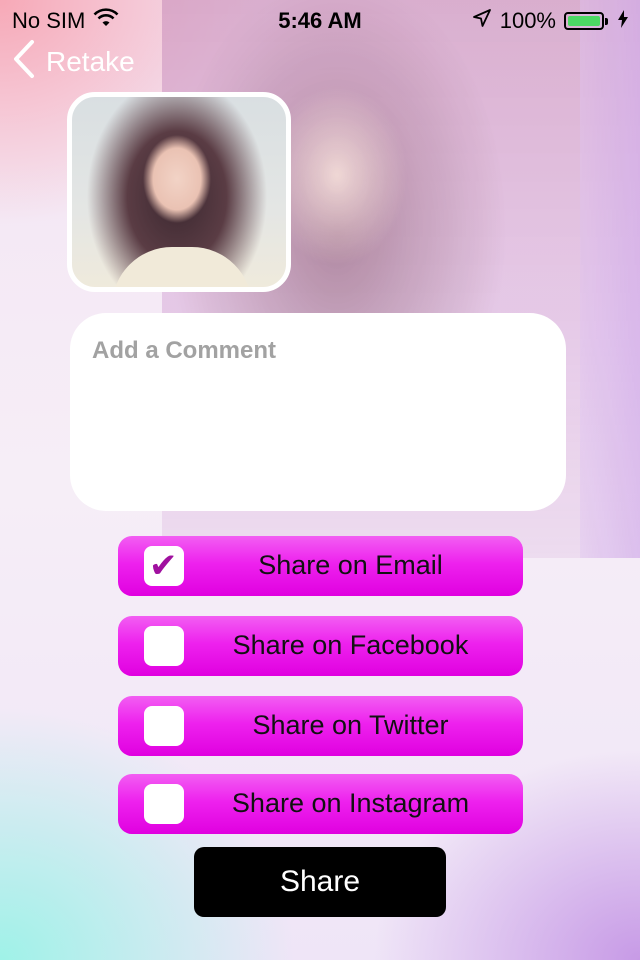 The height and width of the screenshot is (960, 640). What do you see at coordinates (320, 20) in the screenshot?
I see `status-bar: No SIM 5:46 AM 100%` at bounding box center [320, 20].